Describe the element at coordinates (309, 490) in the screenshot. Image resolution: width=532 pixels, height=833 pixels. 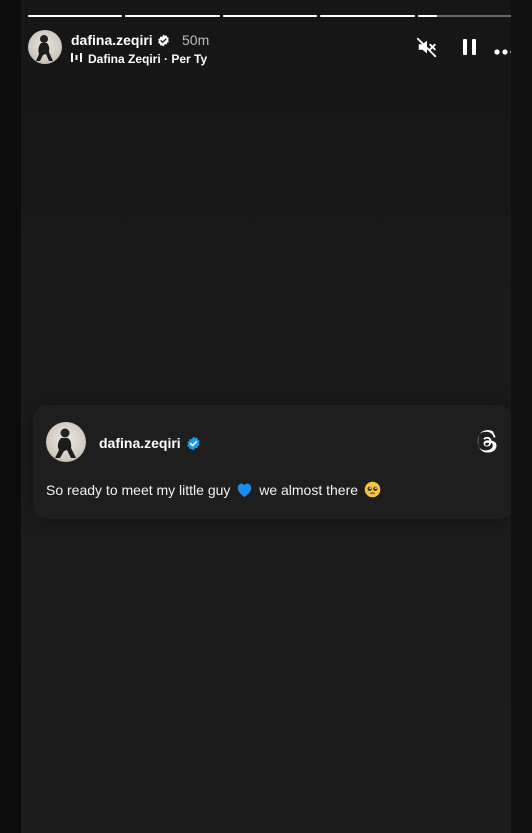
I see `post-text-part: we almost there` at that location.